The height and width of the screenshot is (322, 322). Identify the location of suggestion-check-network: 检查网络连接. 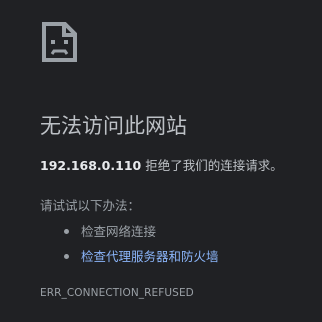
(119, 231).